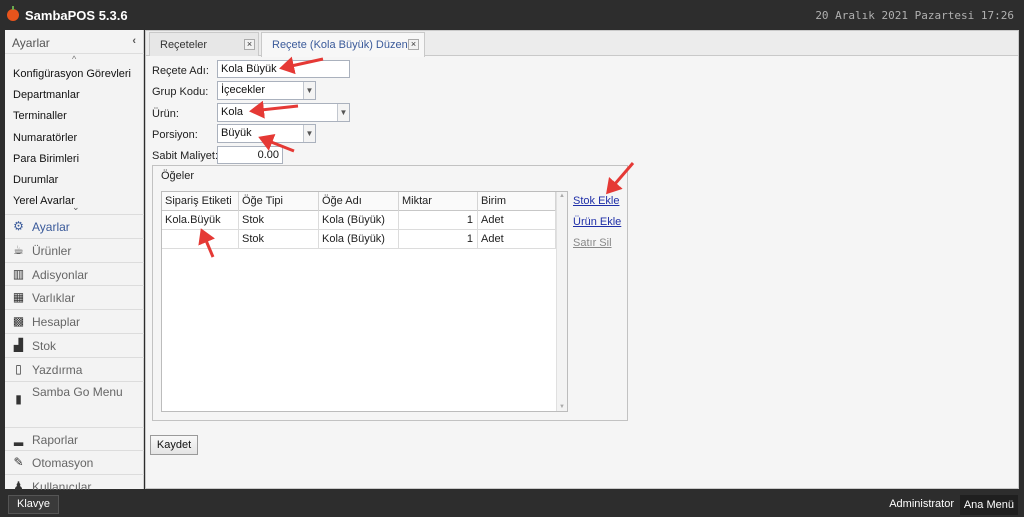 This screenshot has width=1024, height=517. I want to click on items-group-title: Öğeler, so click(178, 176).